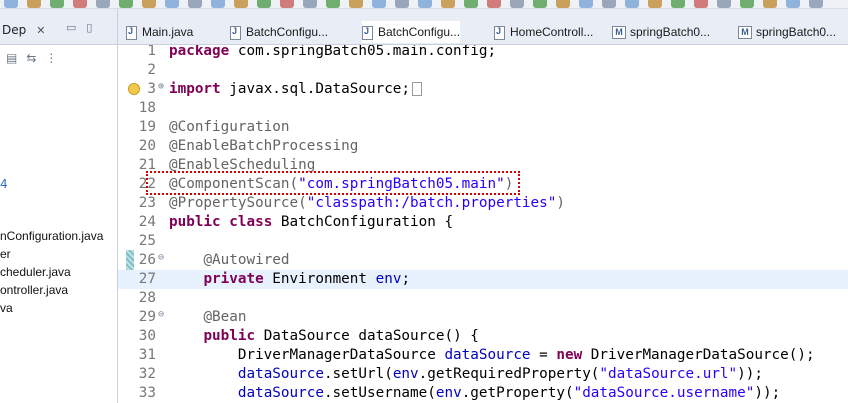  I want to click on tree-item: 4, so click(4, 184).